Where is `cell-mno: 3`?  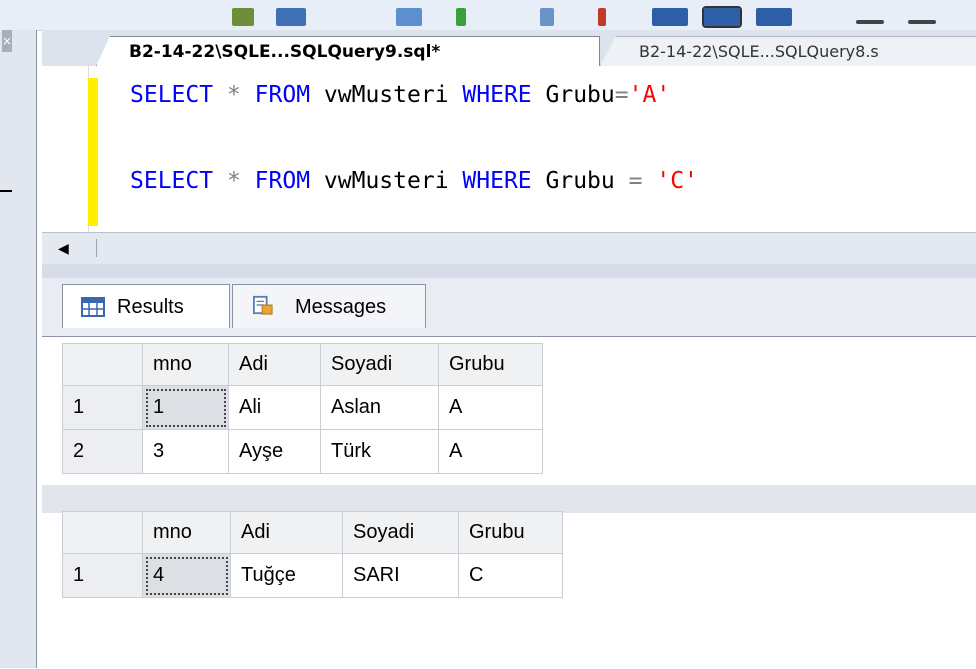 cell-mno: 3 is located at coordinates (185, 451).